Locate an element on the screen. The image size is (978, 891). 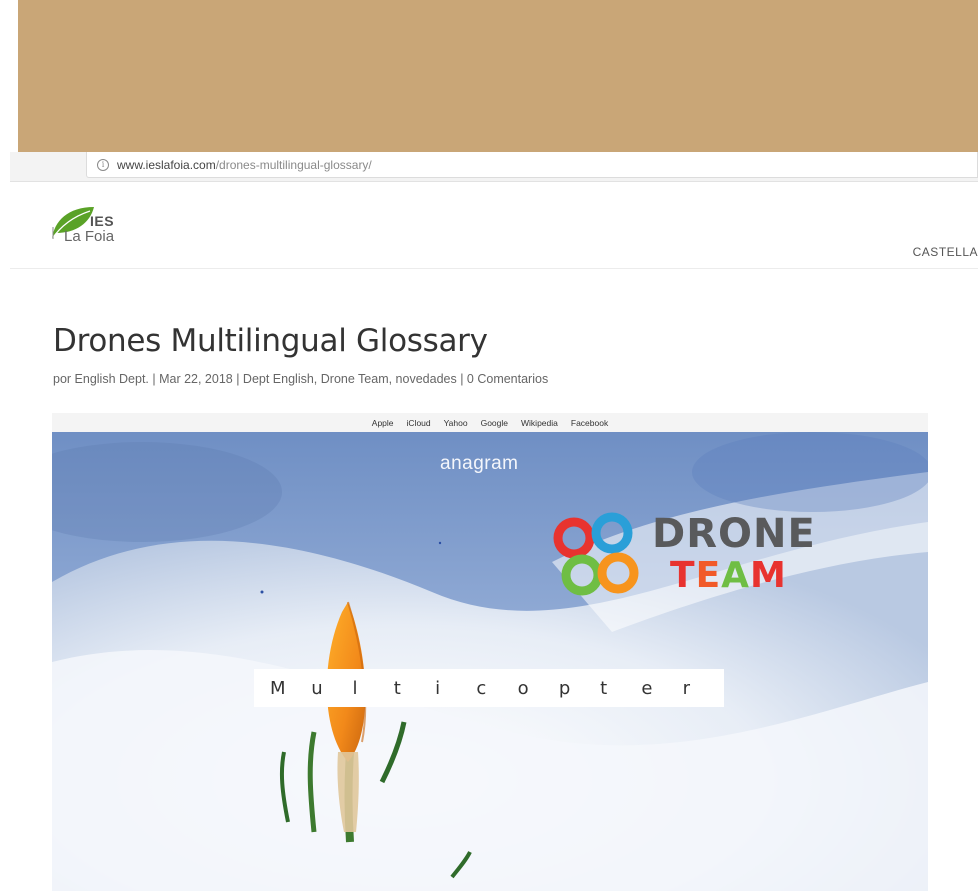
team-letter: A is located at coordinates (736, 575).